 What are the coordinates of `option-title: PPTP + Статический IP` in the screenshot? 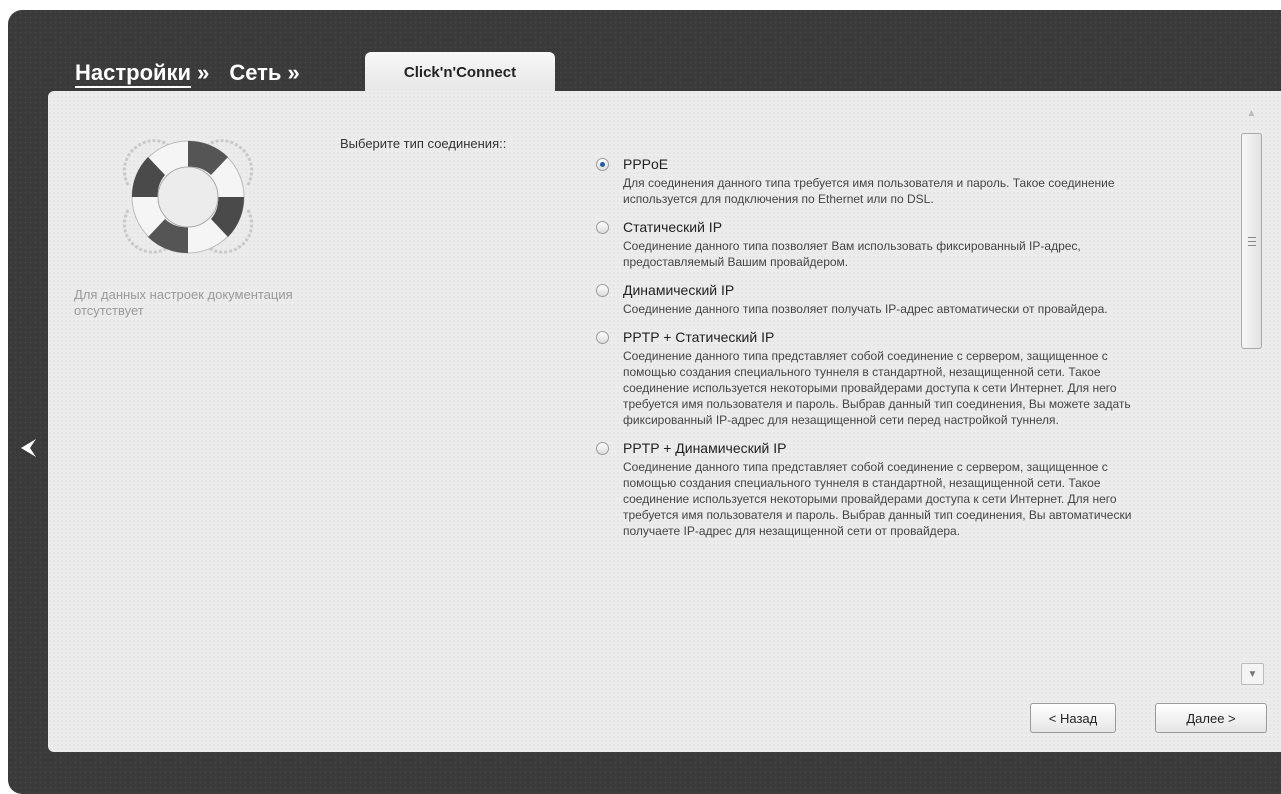 It's located at (699, 337).